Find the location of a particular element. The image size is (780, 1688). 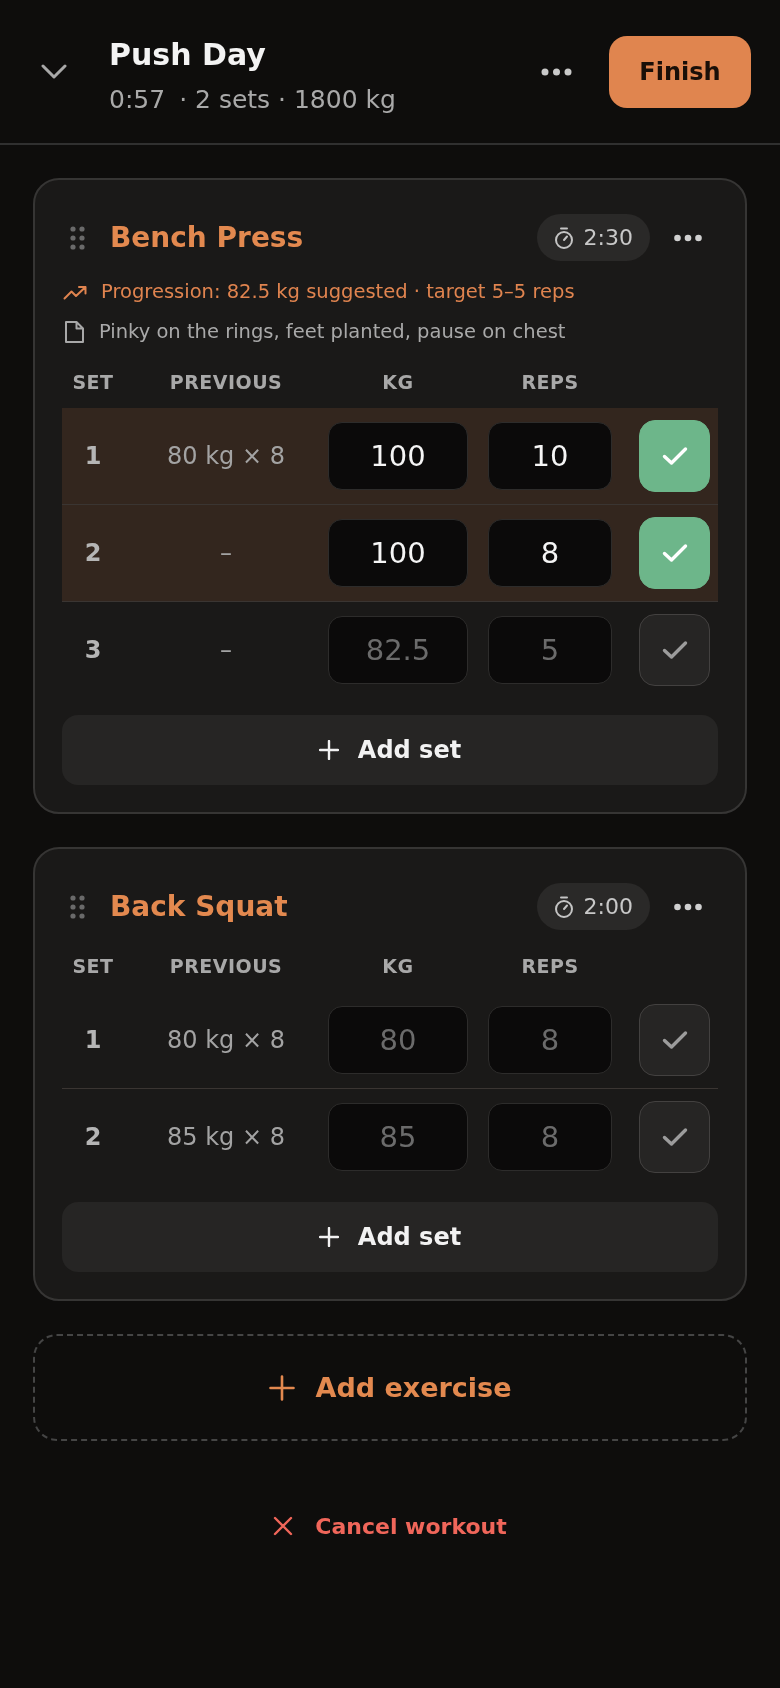

progression-hint: Progression: 82.5 kg suggested · target 5–5 reps is located at coordinates (338, 292).